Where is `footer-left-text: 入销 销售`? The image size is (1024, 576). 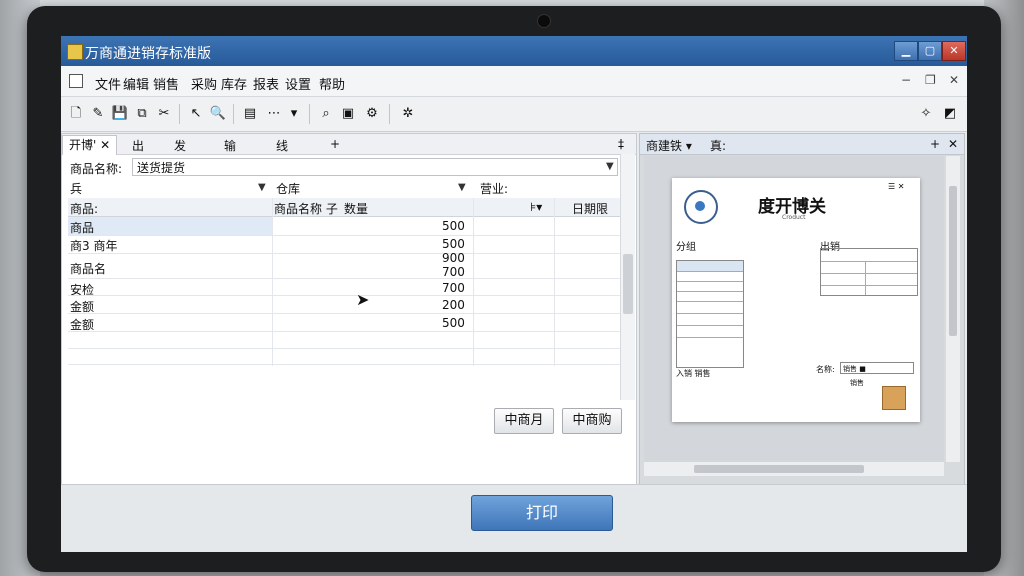
footer-left-text: 入销 销售 is located at coordinates (693, 373).